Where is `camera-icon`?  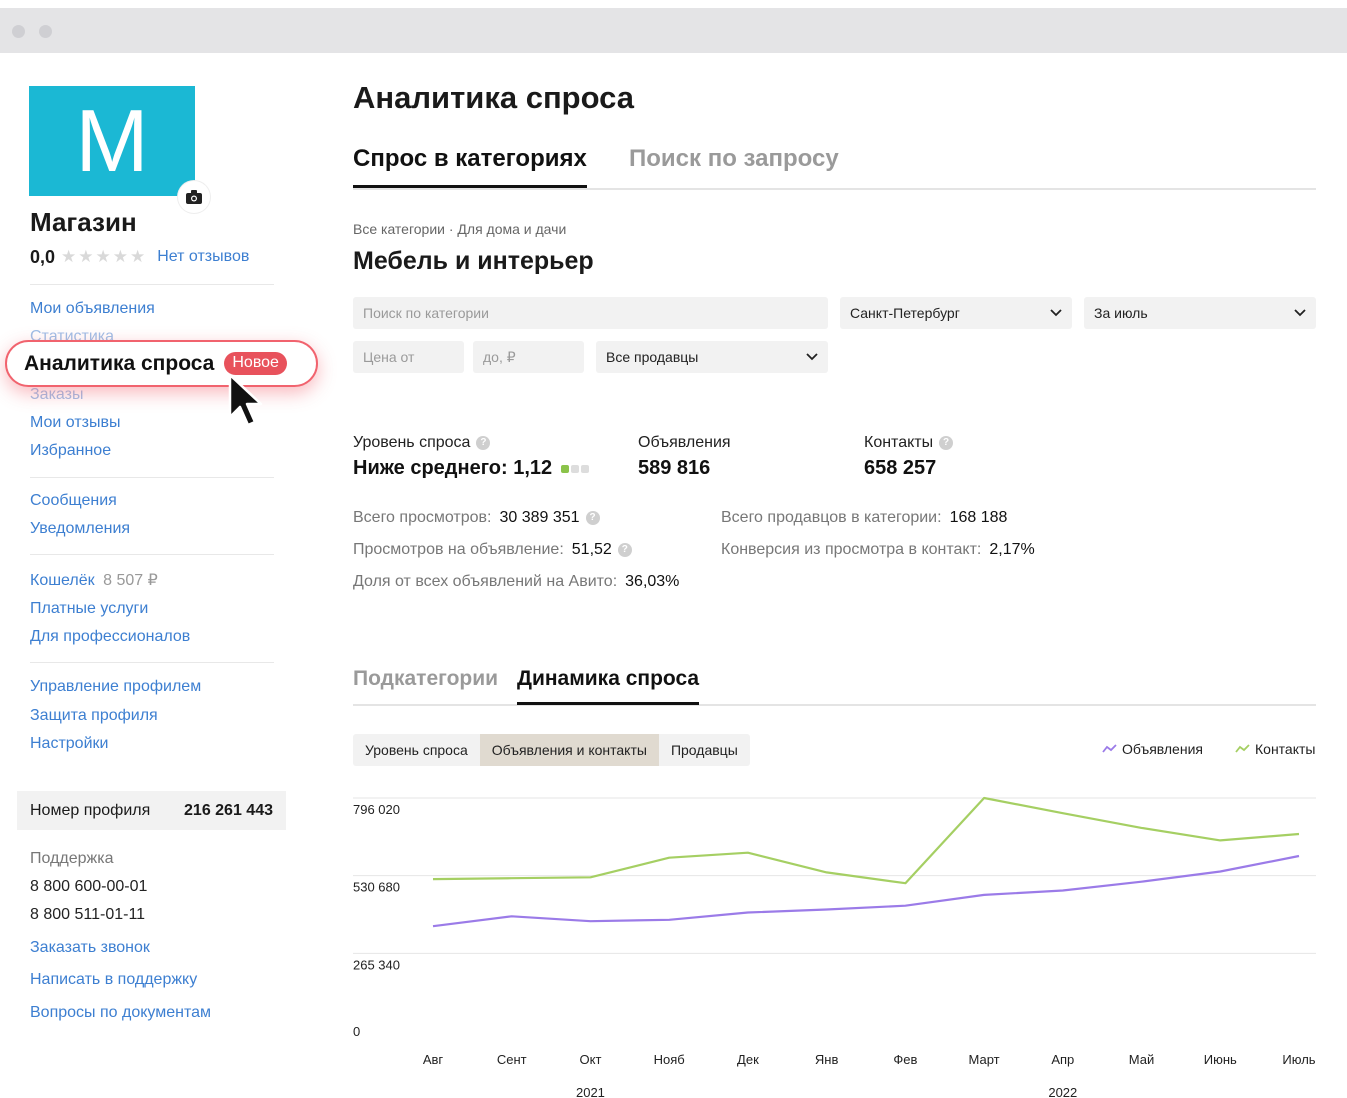
camera-icon is located at coordinates (194, 197).